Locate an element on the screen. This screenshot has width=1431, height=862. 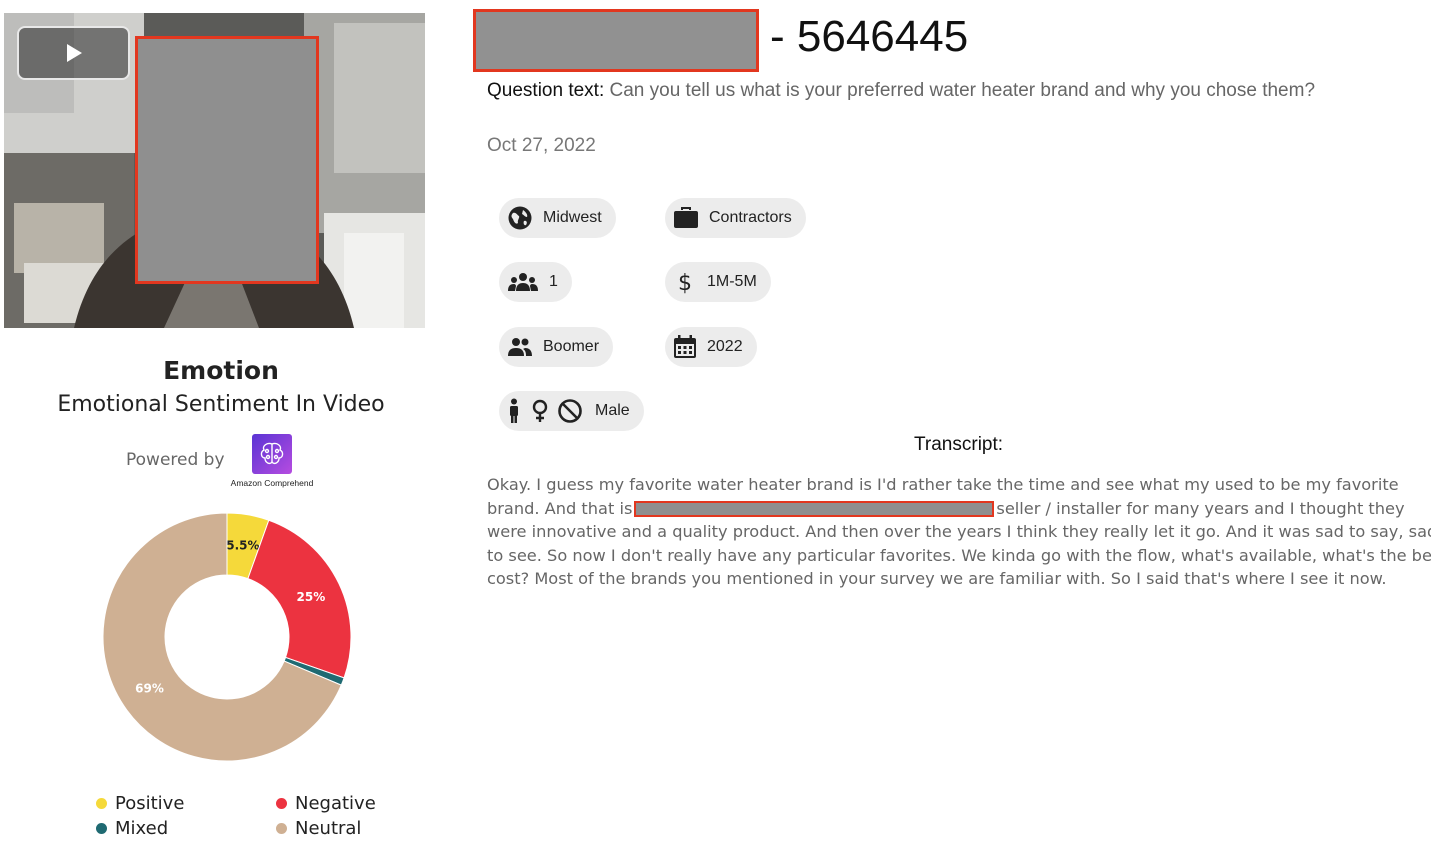
transcript-line-fragment: brand. And that is is located at coordinates (560, 508).